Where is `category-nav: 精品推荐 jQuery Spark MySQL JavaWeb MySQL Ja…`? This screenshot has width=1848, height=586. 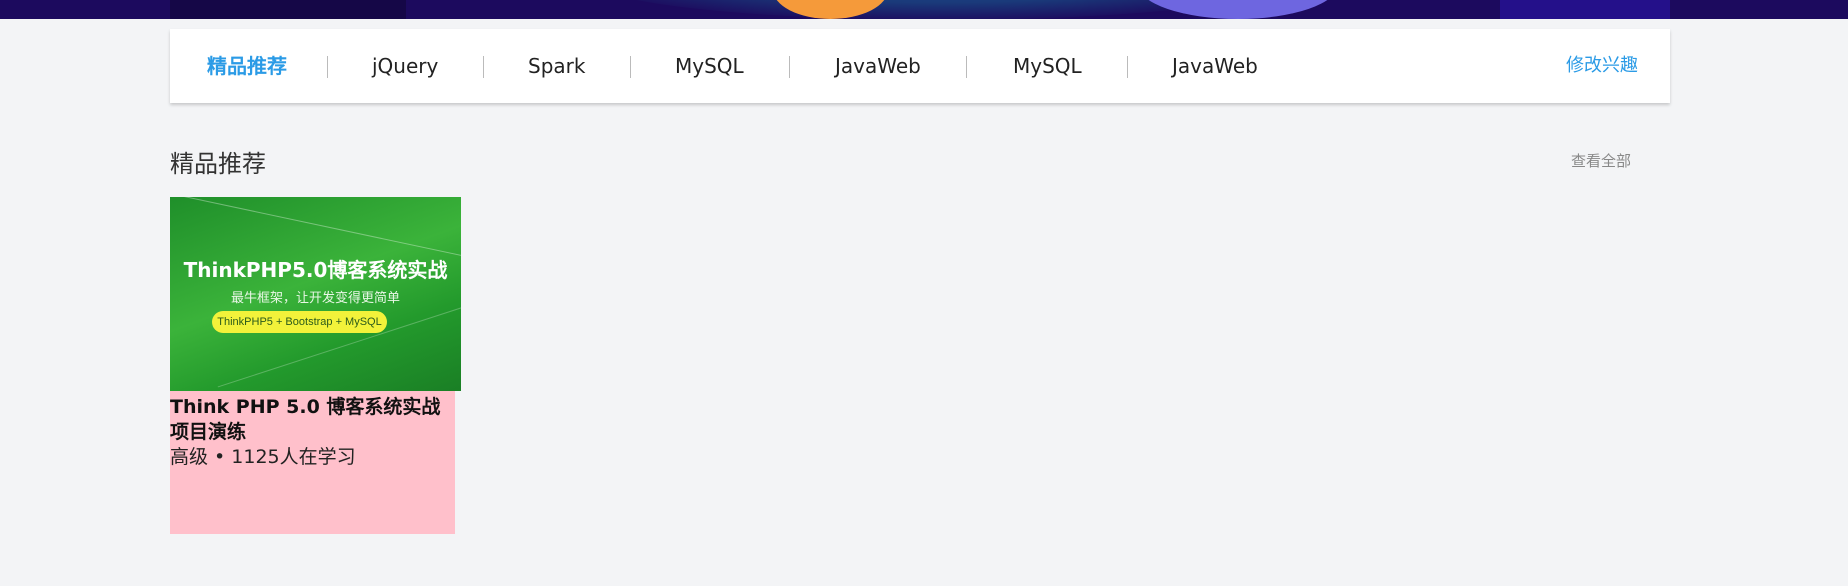 category-nav: 精品推荐 jQuery Spark MySQL JavaWeb MySQL Ja… is located at coordinates (920, 66).